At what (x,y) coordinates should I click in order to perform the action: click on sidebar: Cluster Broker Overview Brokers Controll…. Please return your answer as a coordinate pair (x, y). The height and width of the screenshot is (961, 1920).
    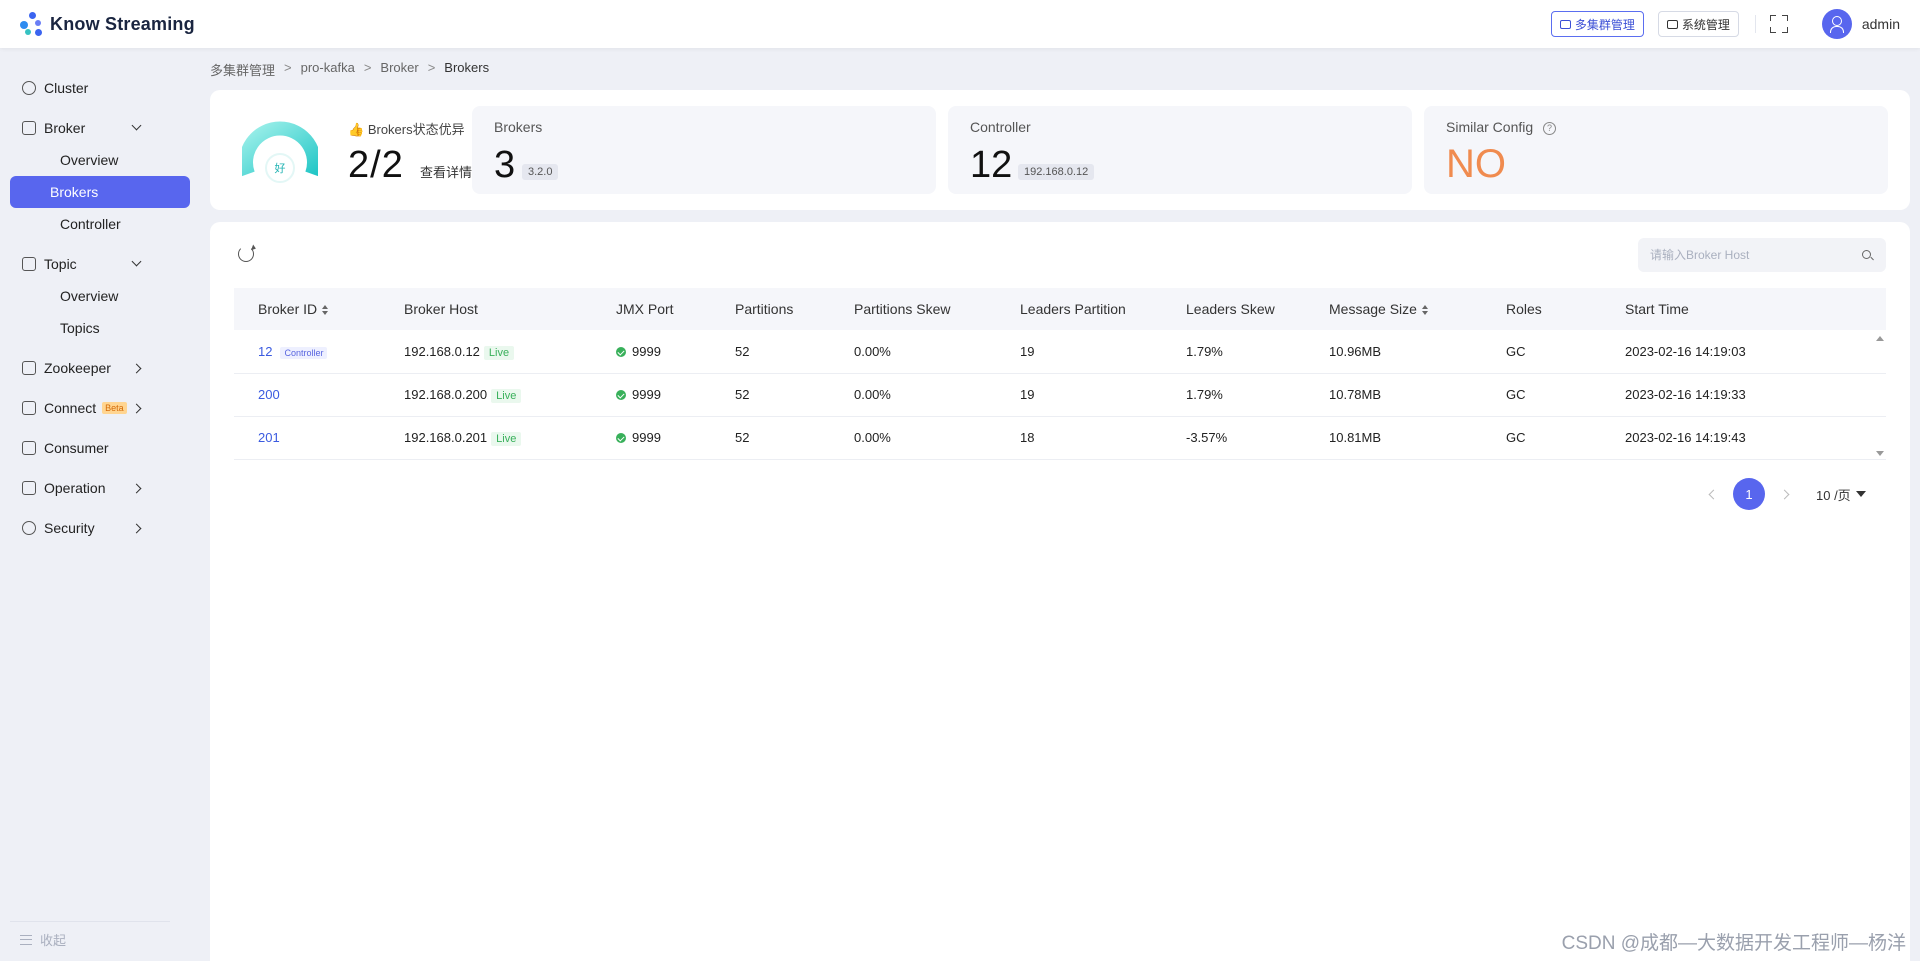
    Looking at the image, I should click on (100, 504).